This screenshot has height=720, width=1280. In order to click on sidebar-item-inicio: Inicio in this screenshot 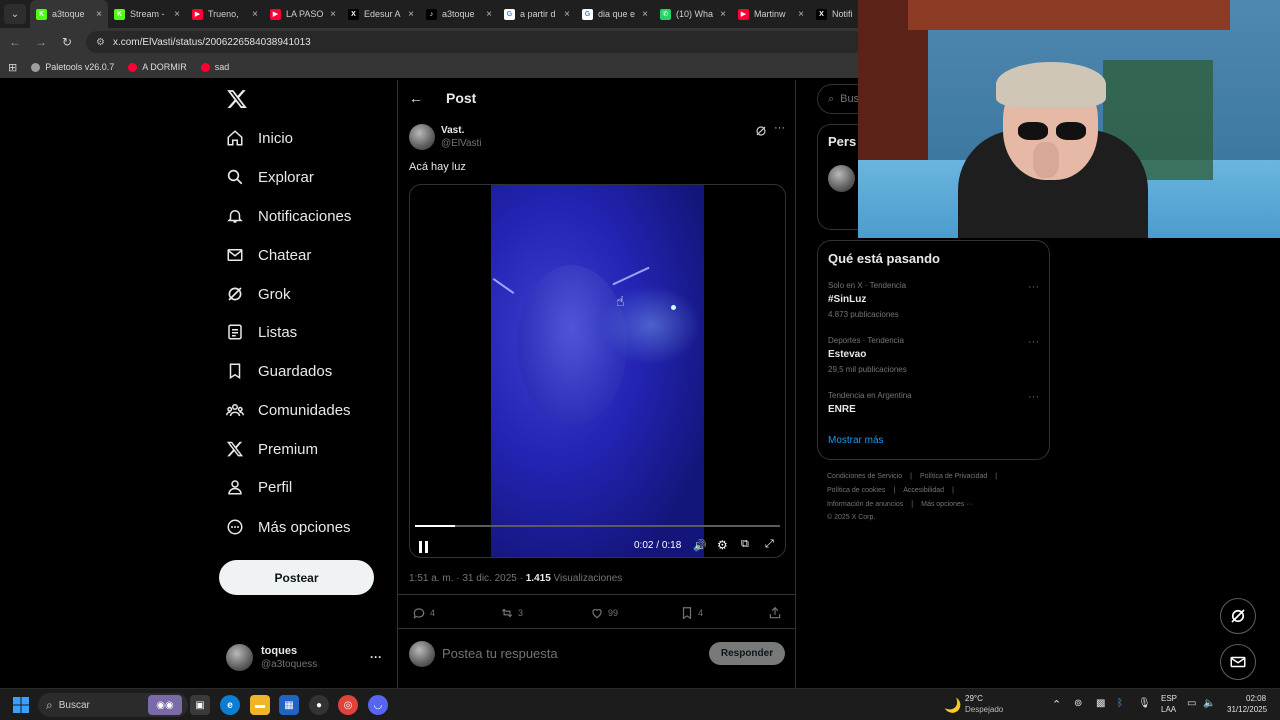, I will do `click(259, 138)`.